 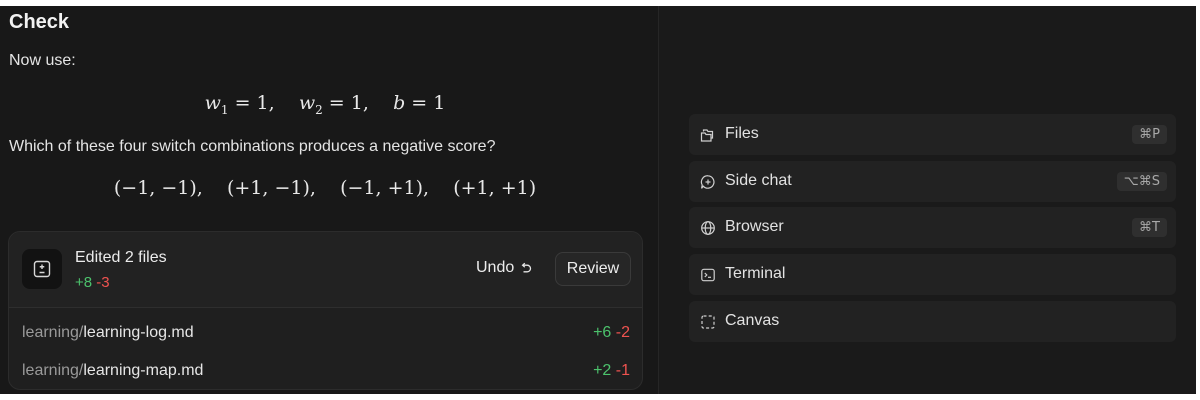 What do you see at coordinates (325, 333) in the screenshot?
I see `changed-file-row: learning/learning-log.md +6 -2` at bounding box center [325, 333].